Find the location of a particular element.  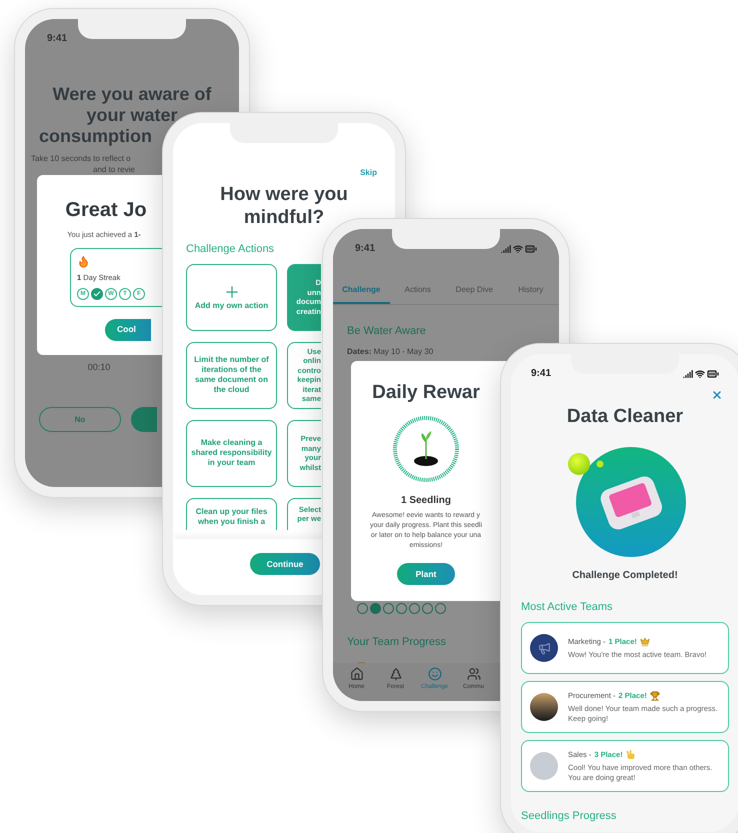

reward-amount: 1 Seedling is located at coordinates (425, 501).